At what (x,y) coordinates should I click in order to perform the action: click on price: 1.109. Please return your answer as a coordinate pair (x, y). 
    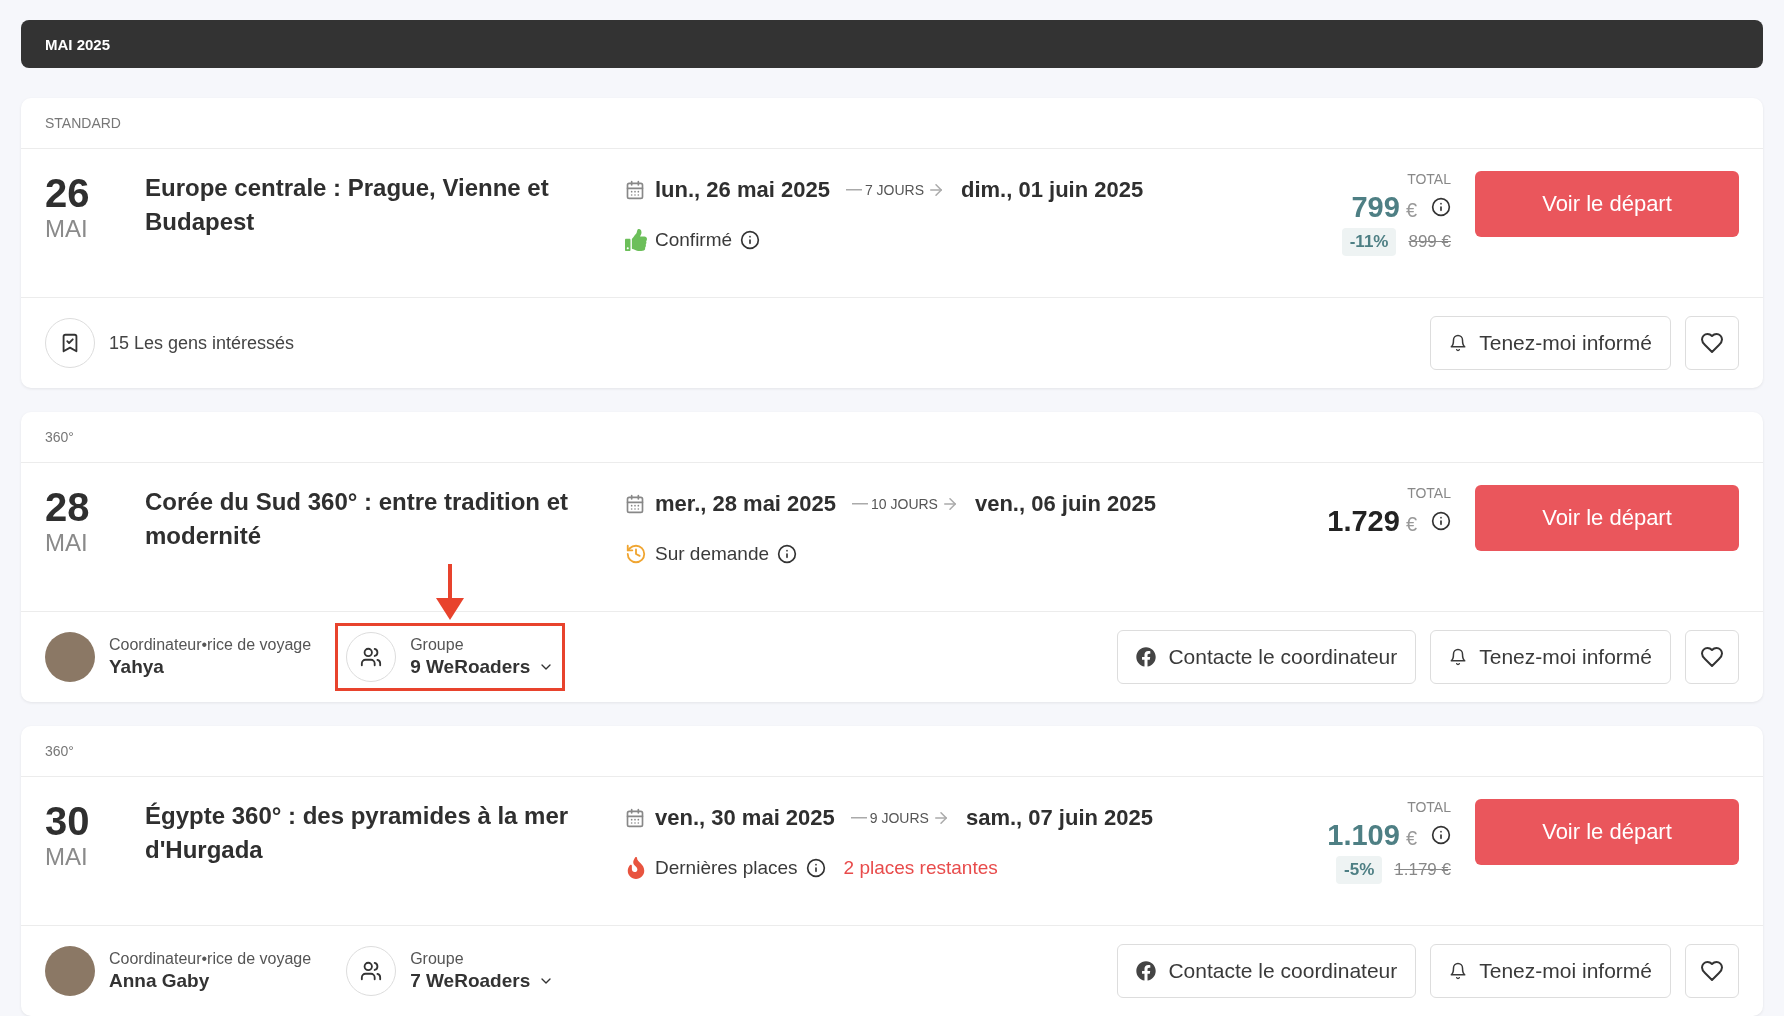
    Looking at the image, I should click on (1363, 835).